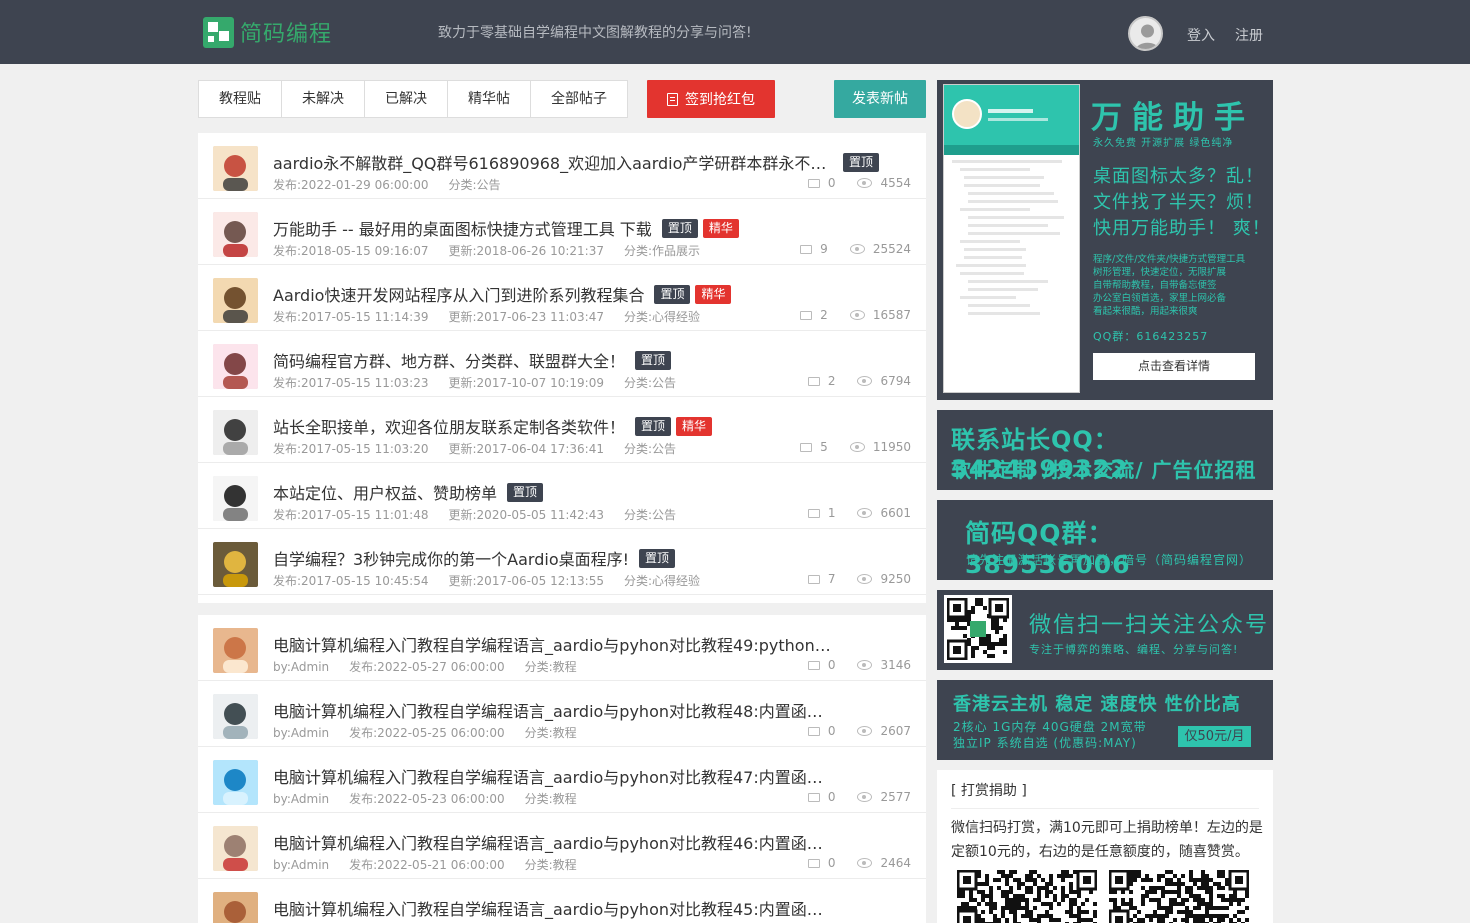 The image size is (1470, 923). I want to click on ad-wechat-official: 微信扫一扫关注公众号 专注于博弈的策略、编程、分享与问答!, so click(1105, 630).